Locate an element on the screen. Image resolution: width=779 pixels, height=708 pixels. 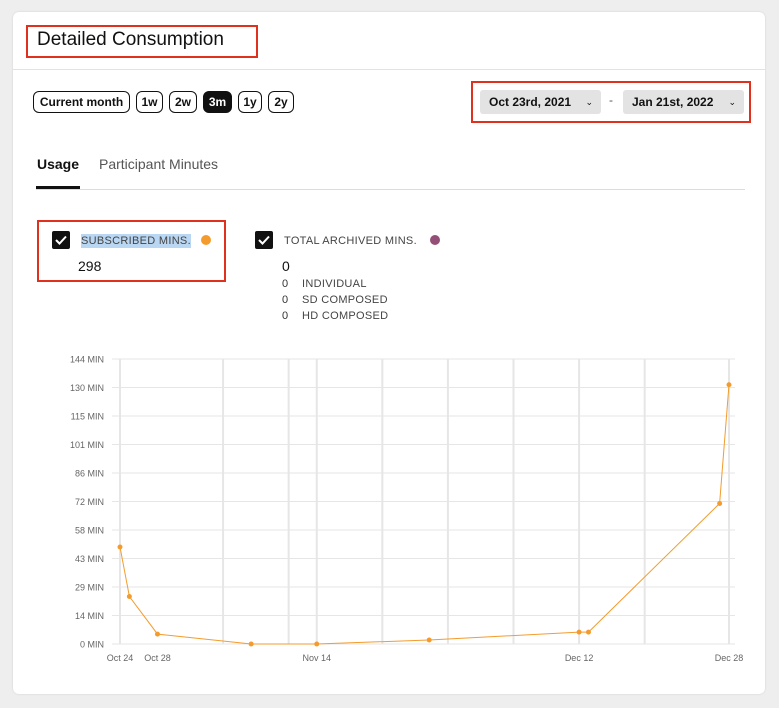
y-tick-label: 29 MIN is located at coordinates (89, 588).